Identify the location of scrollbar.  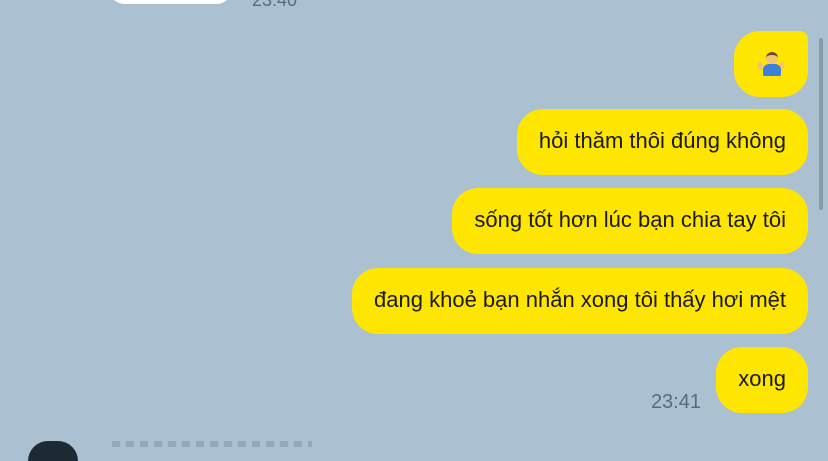
(821, 124).